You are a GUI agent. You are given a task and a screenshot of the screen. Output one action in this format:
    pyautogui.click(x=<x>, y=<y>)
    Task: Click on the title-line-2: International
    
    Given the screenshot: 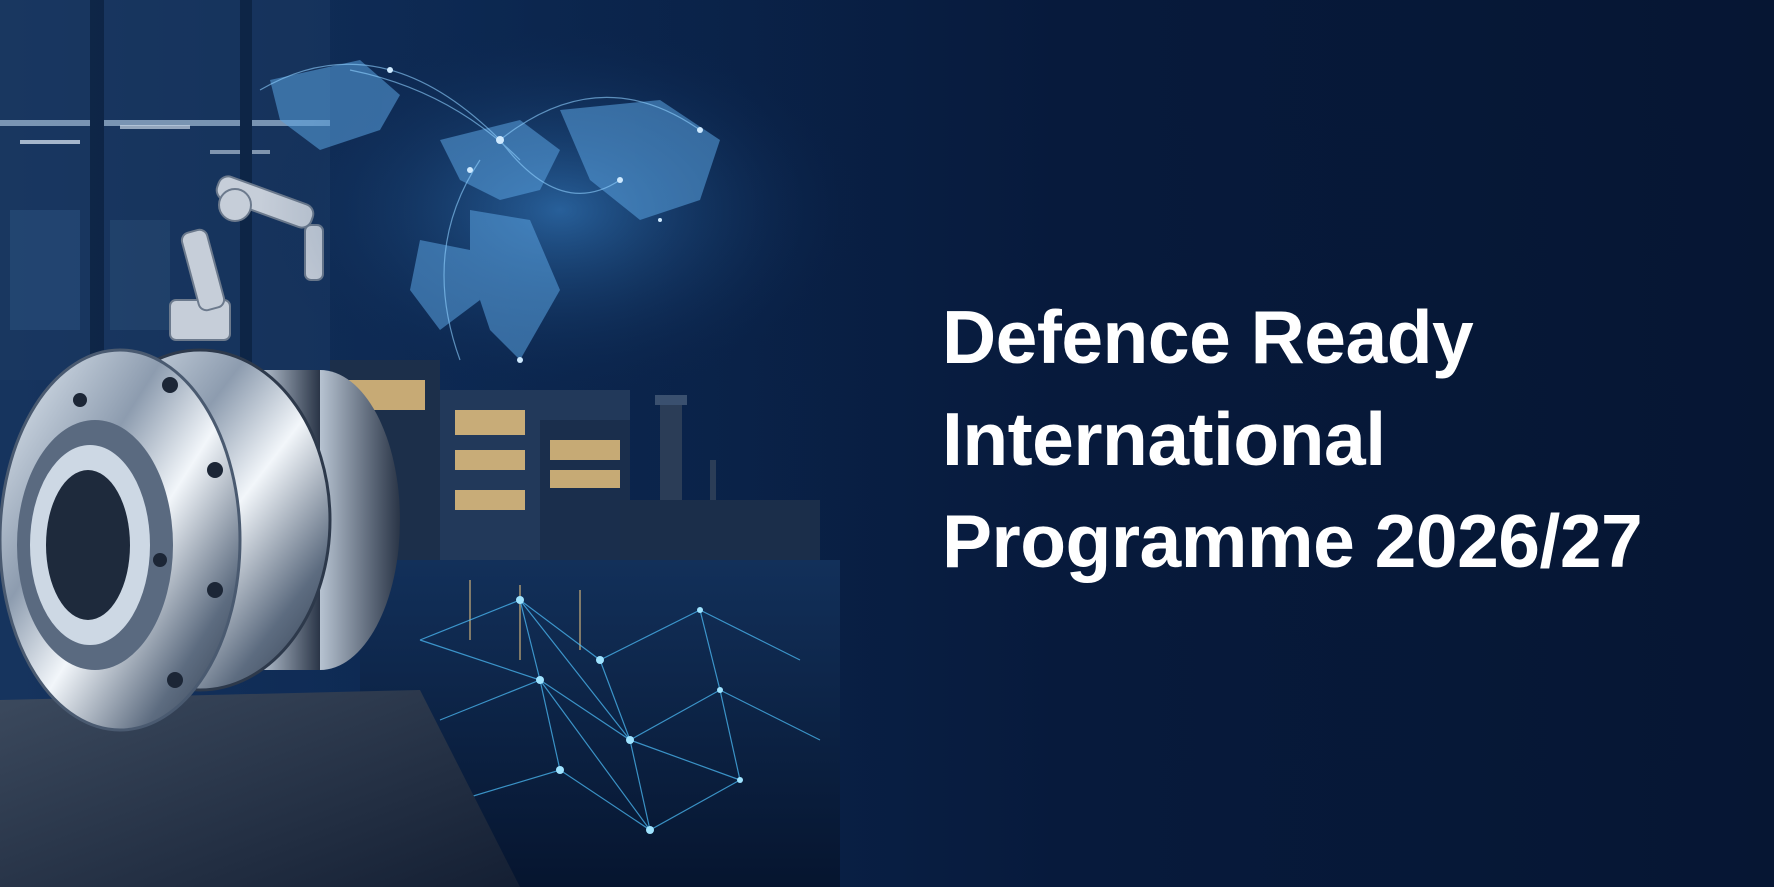 What is the action you would take?
    pyautogui.click(x=1164, y=439)
    